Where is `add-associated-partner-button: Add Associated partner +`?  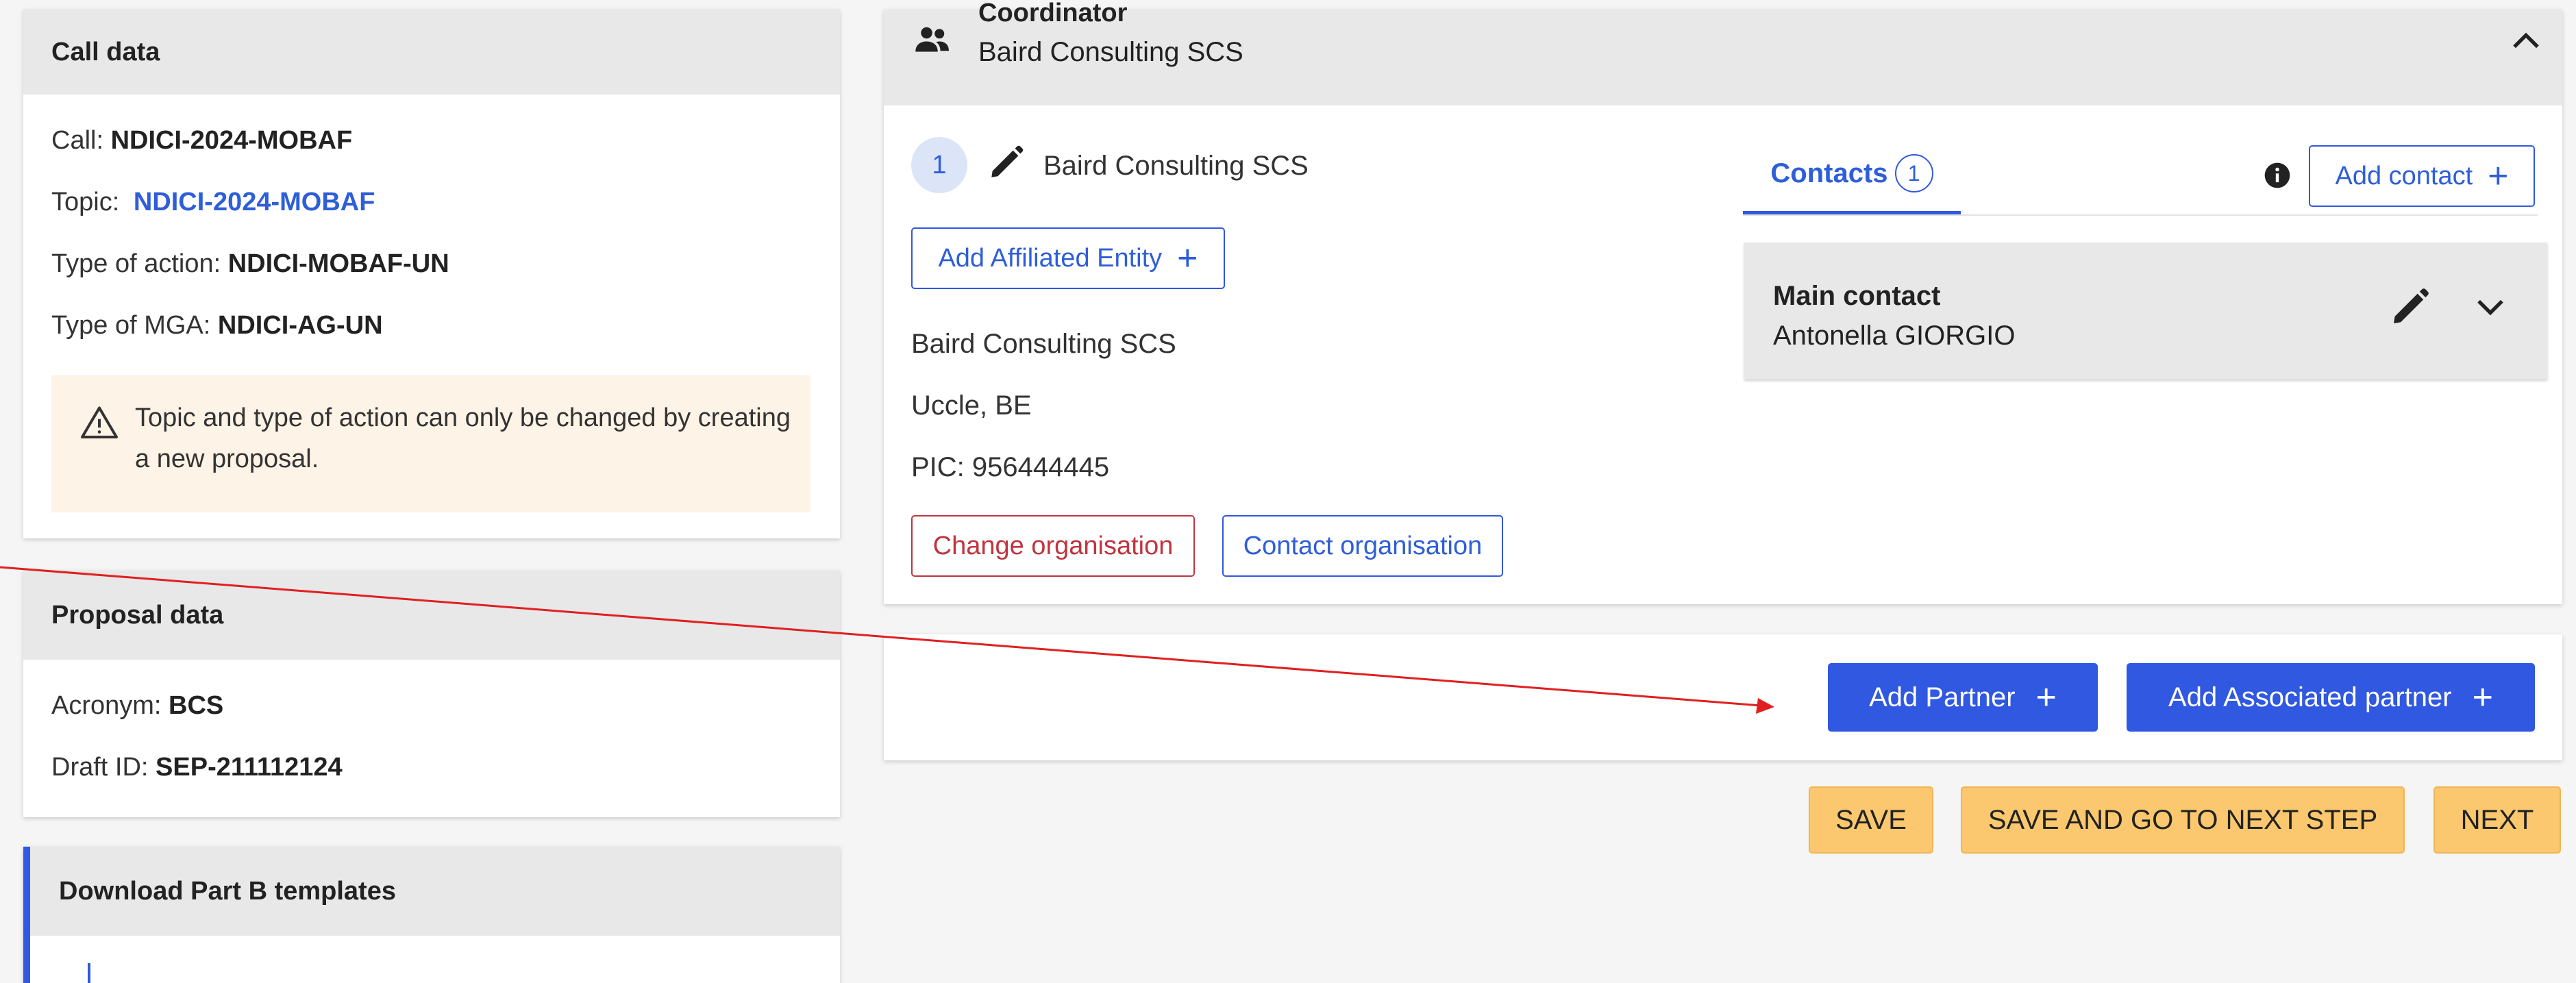 add-associated-partner-button: Add Associated partner + is located at coordinates (2331, 697).